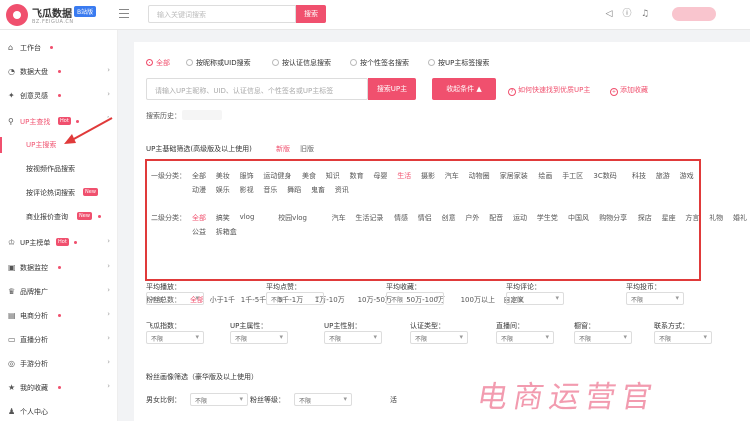 The height and width of the screenshot is (421, 750). What do you see at coordinates (59, 268) in the screenshot?
I see `sidebar-item-monitor: ▣ 数据监控 ›` at bounding box center [59, 268].